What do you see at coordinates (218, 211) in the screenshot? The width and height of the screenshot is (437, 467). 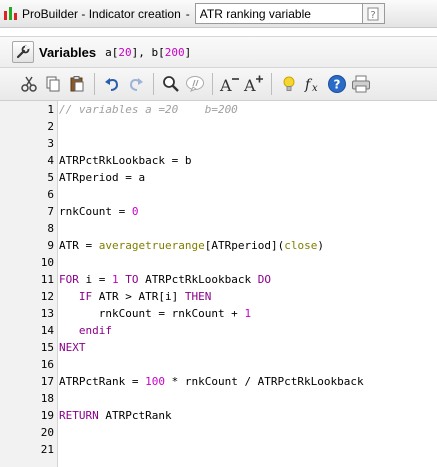 I see `code-line: 7 rnkCount = 0` at bounding box center [218, 211].